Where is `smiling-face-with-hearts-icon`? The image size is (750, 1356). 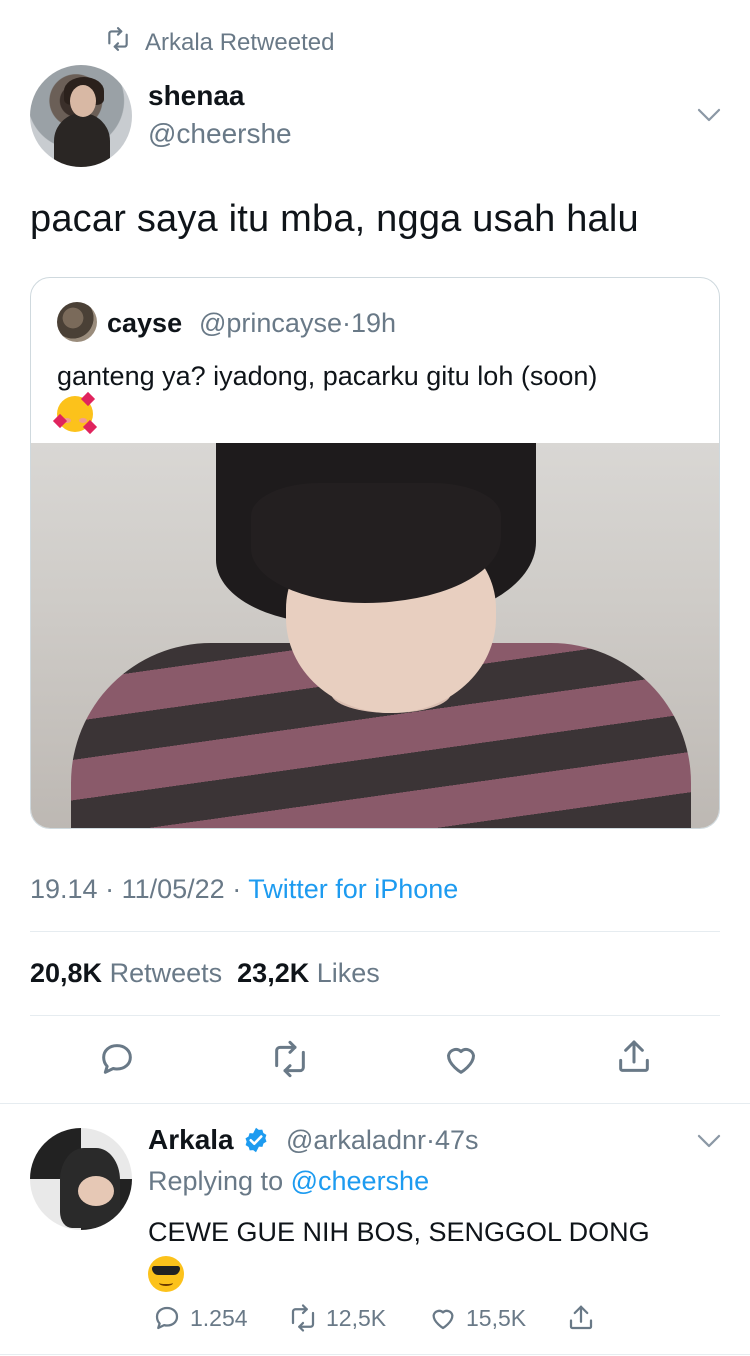 smiling-face-with-hearts-icon is located at coordinates (75, 412).